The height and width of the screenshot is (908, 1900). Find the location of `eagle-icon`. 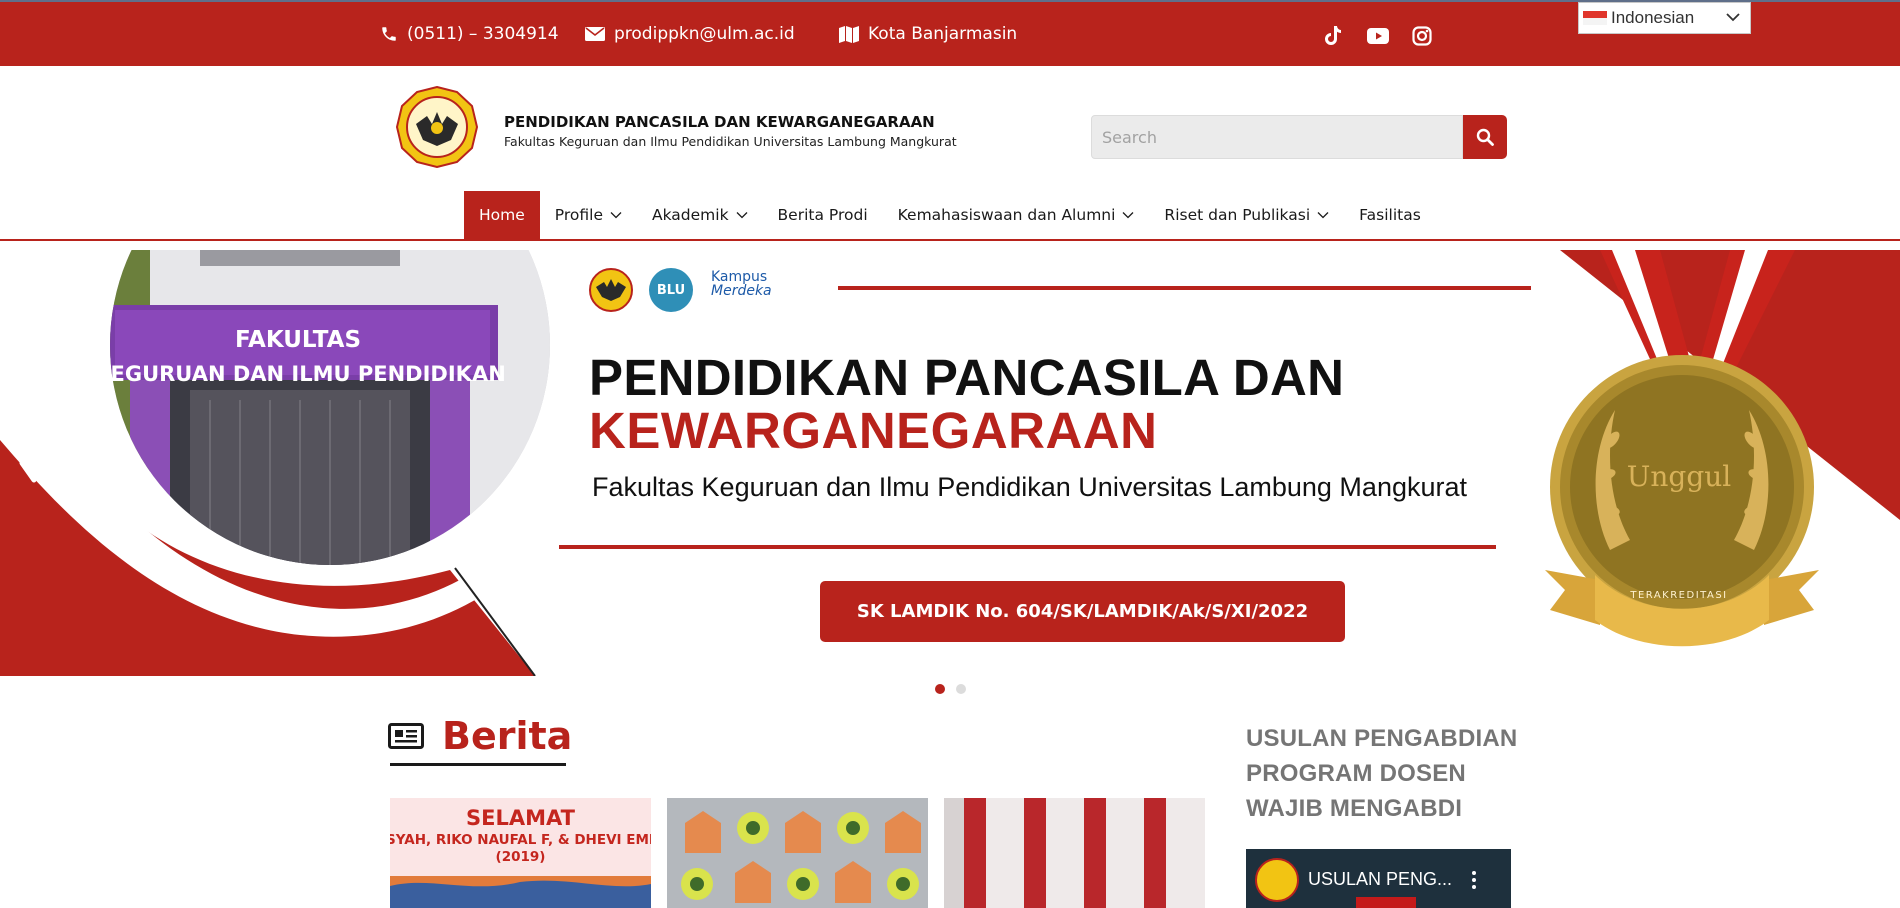

eagle-icon is located at coordinates (611, 290).